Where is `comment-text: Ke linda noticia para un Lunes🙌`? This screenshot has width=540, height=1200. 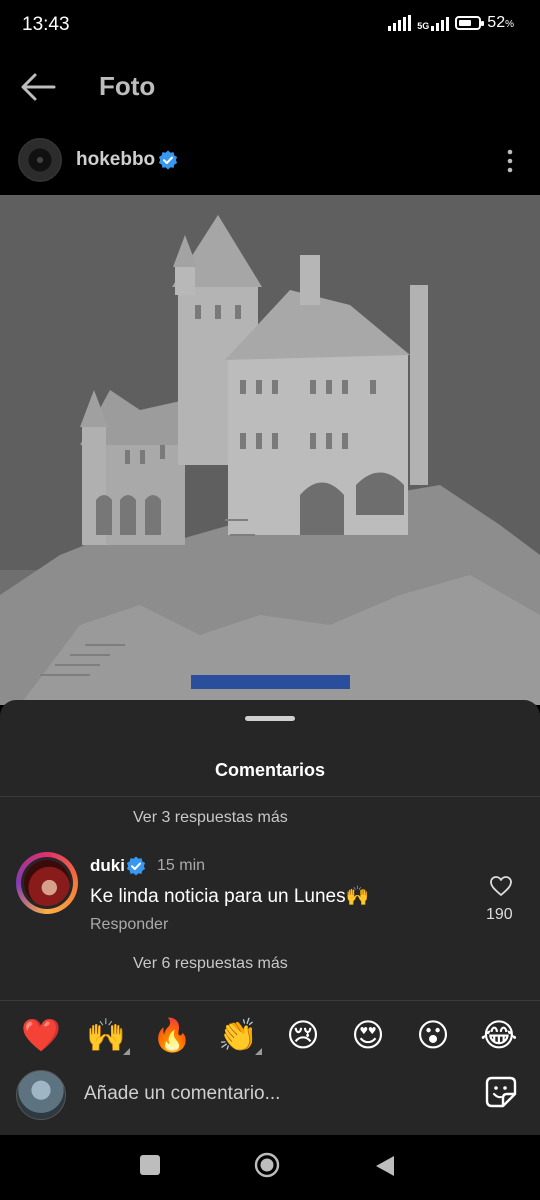
comment-text: Ke linda noticia para un Lunes🙌 is located at coordinates (230, 896).